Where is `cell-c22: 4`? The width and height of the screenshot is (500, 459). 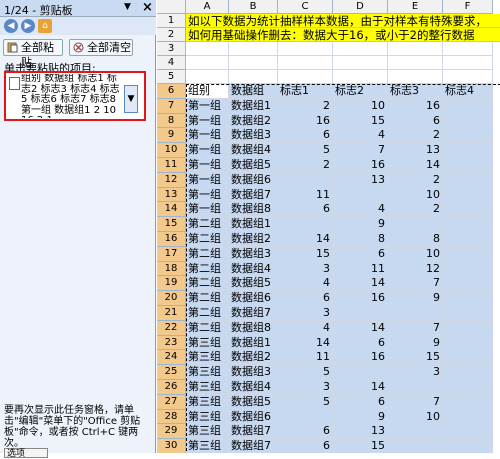
cell-c22: 4 is located at coordinates (305, 328).